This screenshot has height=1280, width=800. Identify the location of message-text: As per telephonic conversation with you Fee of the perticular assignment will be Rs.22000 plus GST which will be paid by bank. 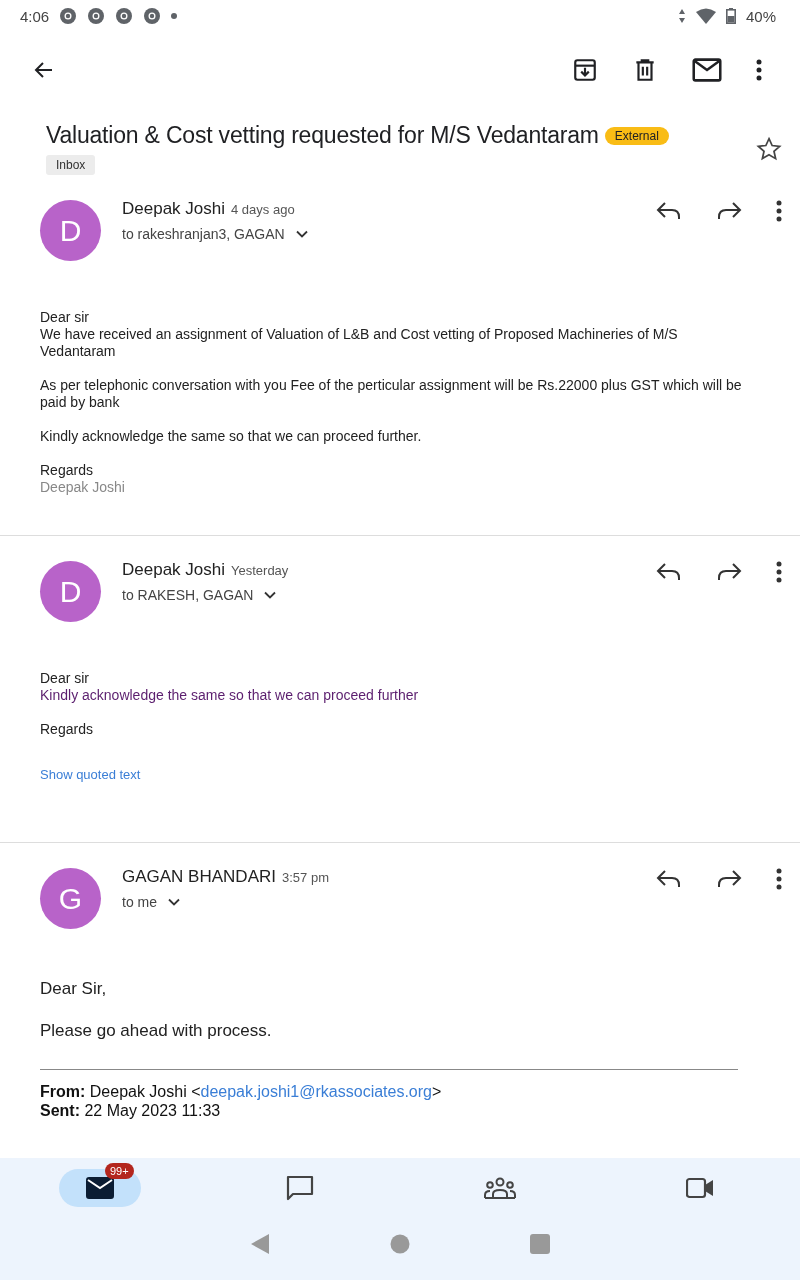
(391, 394).